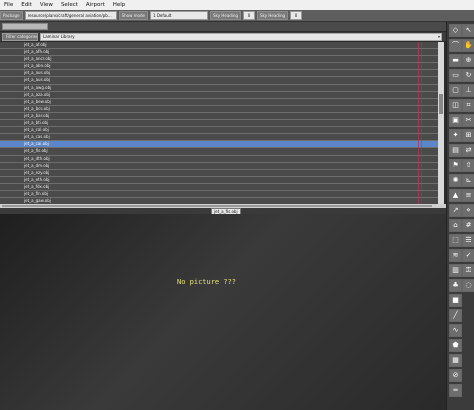 This screenshot has width=474, height=410. I want to click on draped-tool: ▦, so click(455, 360).